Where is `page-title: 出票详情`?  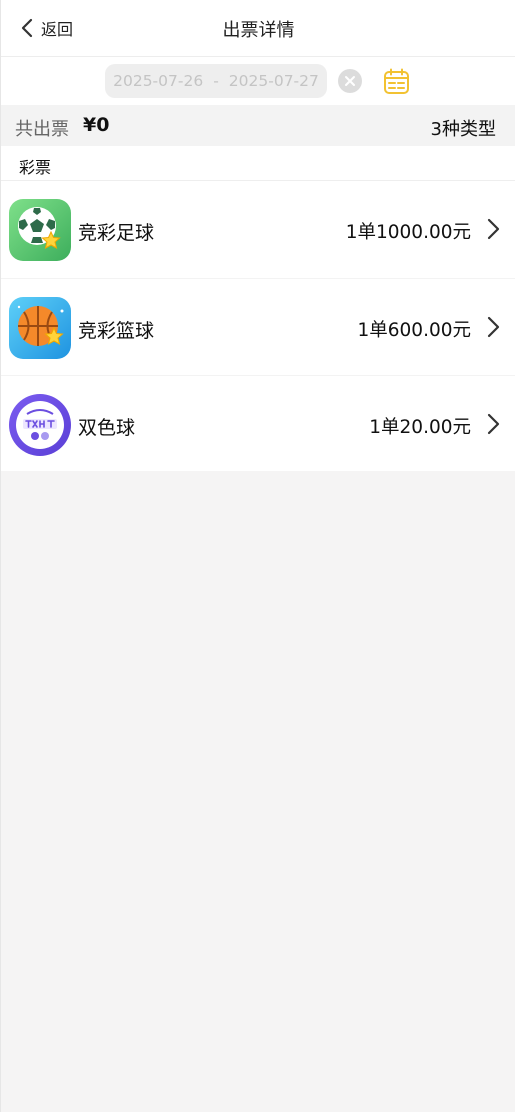
page-title: 出票详情 is located at coordinates (258, 30).